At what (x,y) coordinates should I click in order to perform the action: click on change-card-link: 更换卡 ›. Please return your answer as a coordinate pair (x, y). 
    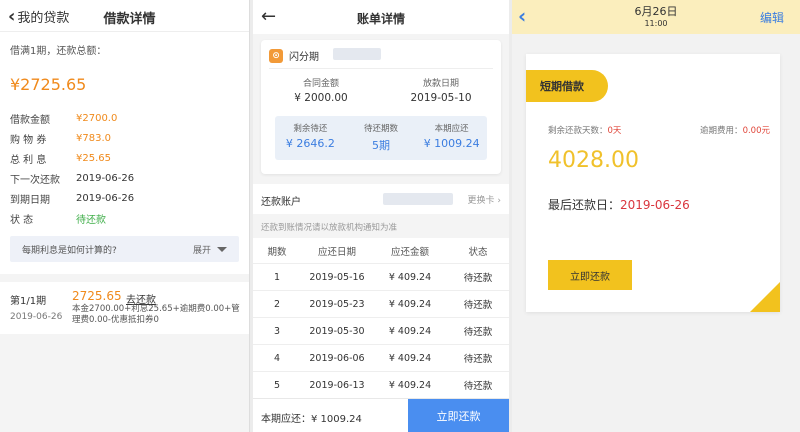
    Looking at the image, I should click on (485, 199).